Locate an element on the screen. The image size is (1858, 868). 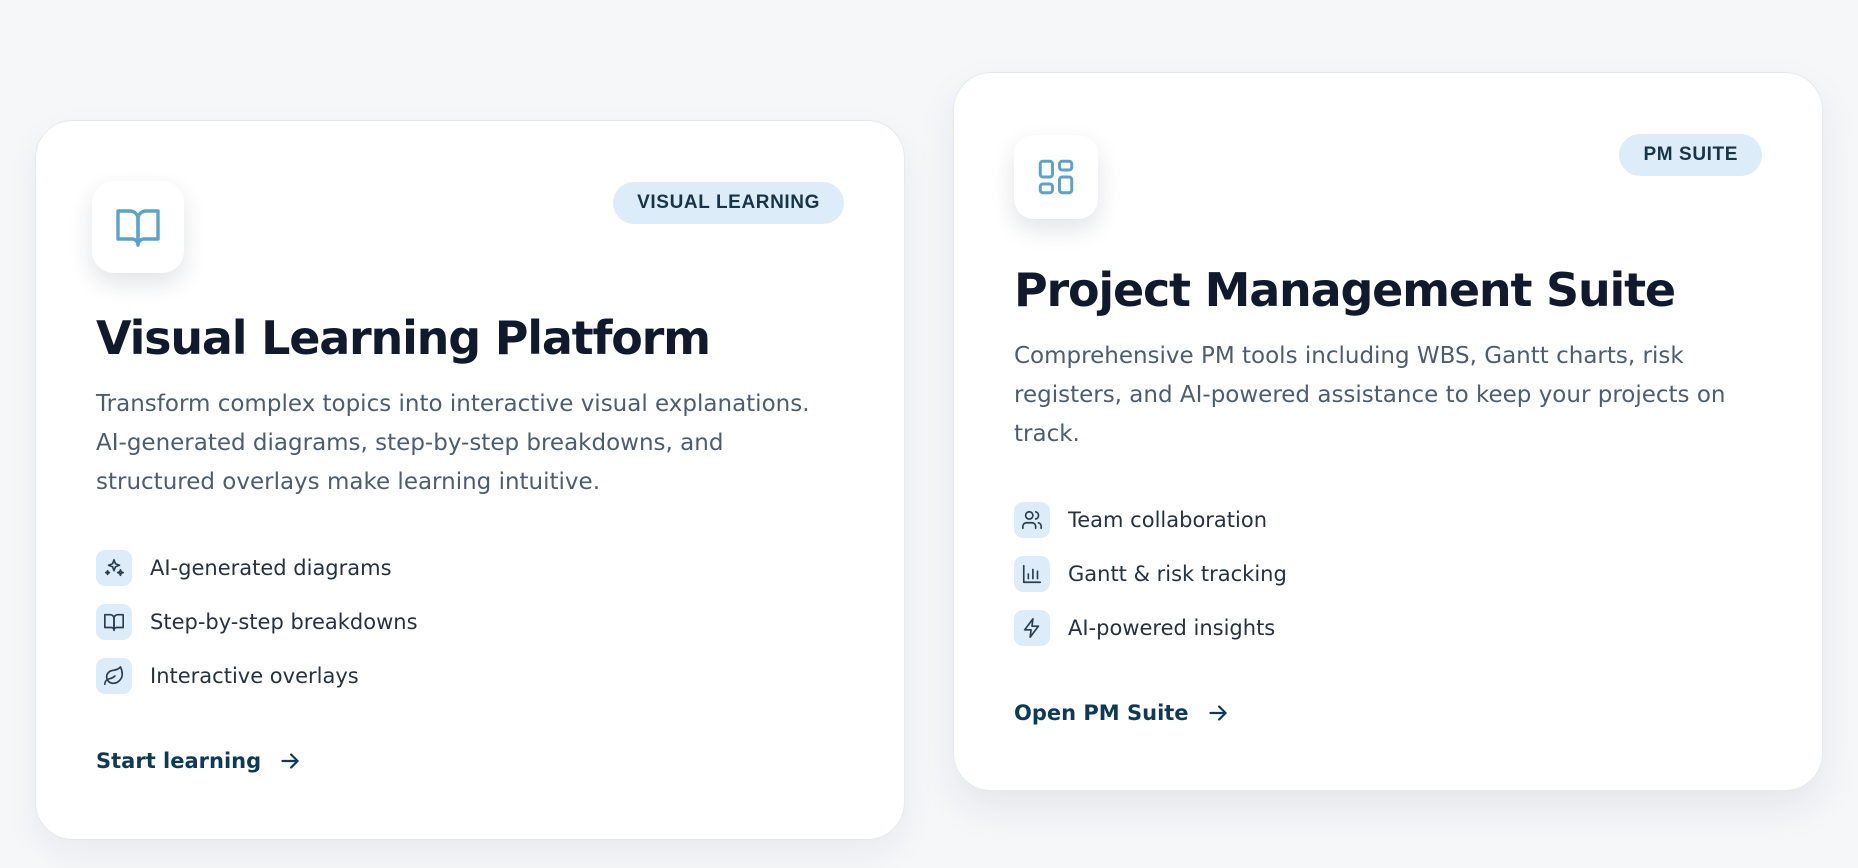
card-title: Visual Learning Platform is located at coordinates (403, 338).